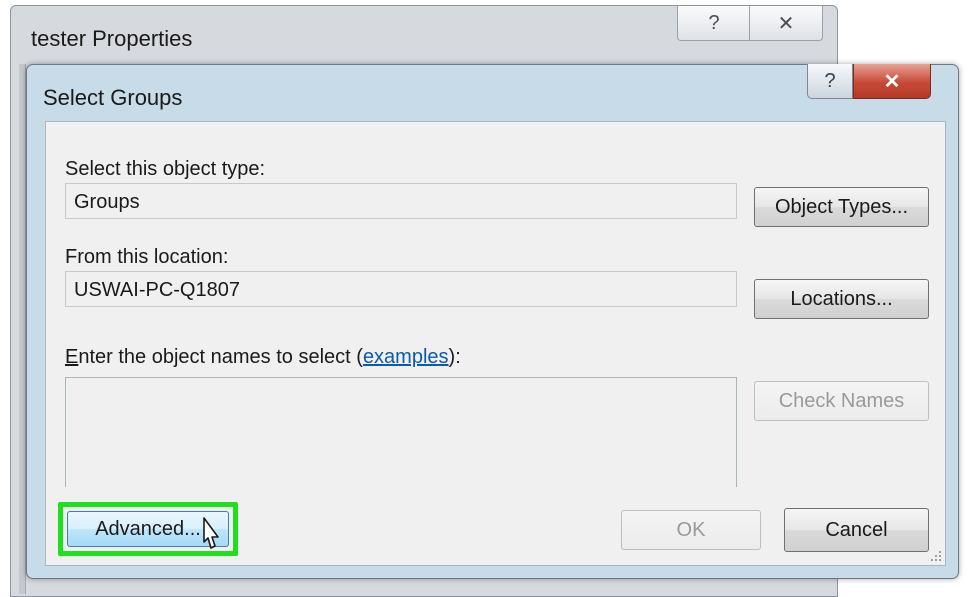 The height and width of the screenshot is (597, 969). Describe the element at coordinates (856, 530) in the screenshot. I see `cancel-button: Cancel` at that location.